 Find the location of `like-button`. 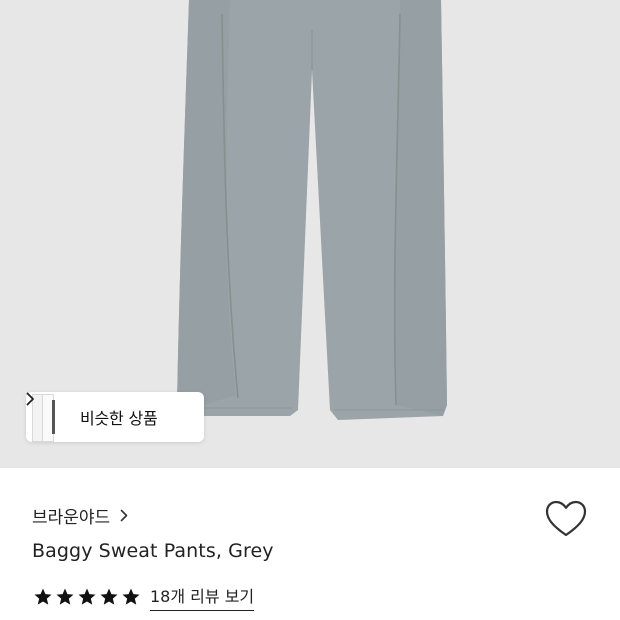

like-button is located at coordinates (566, 519).